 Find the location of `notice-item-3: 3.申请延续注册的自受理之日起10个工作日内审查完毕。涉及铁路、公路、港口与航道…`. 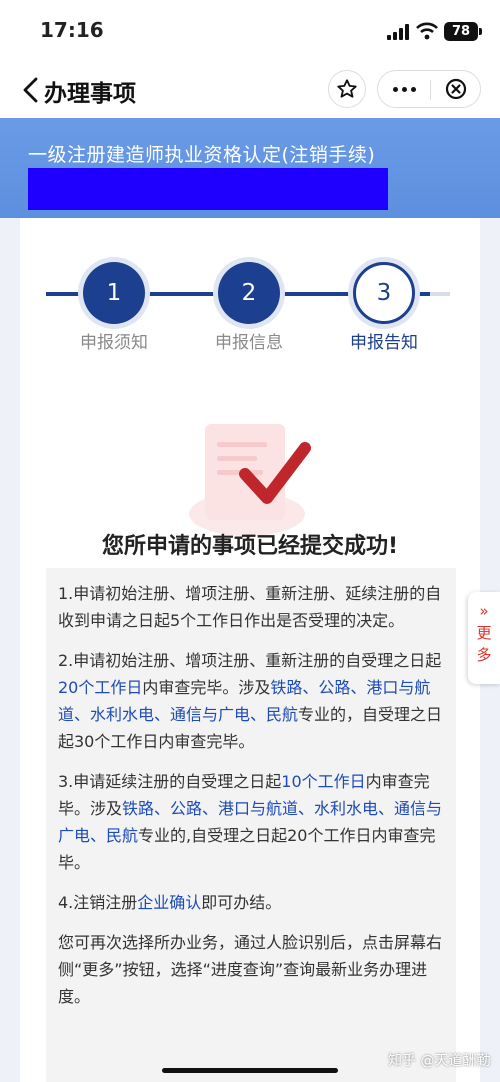

notice-item-3: 3.申请延续注册的自受理之日起10个工作日内审查完毕。涉及铁路、公路、港口与航道… is located at coordinates (250, 822).